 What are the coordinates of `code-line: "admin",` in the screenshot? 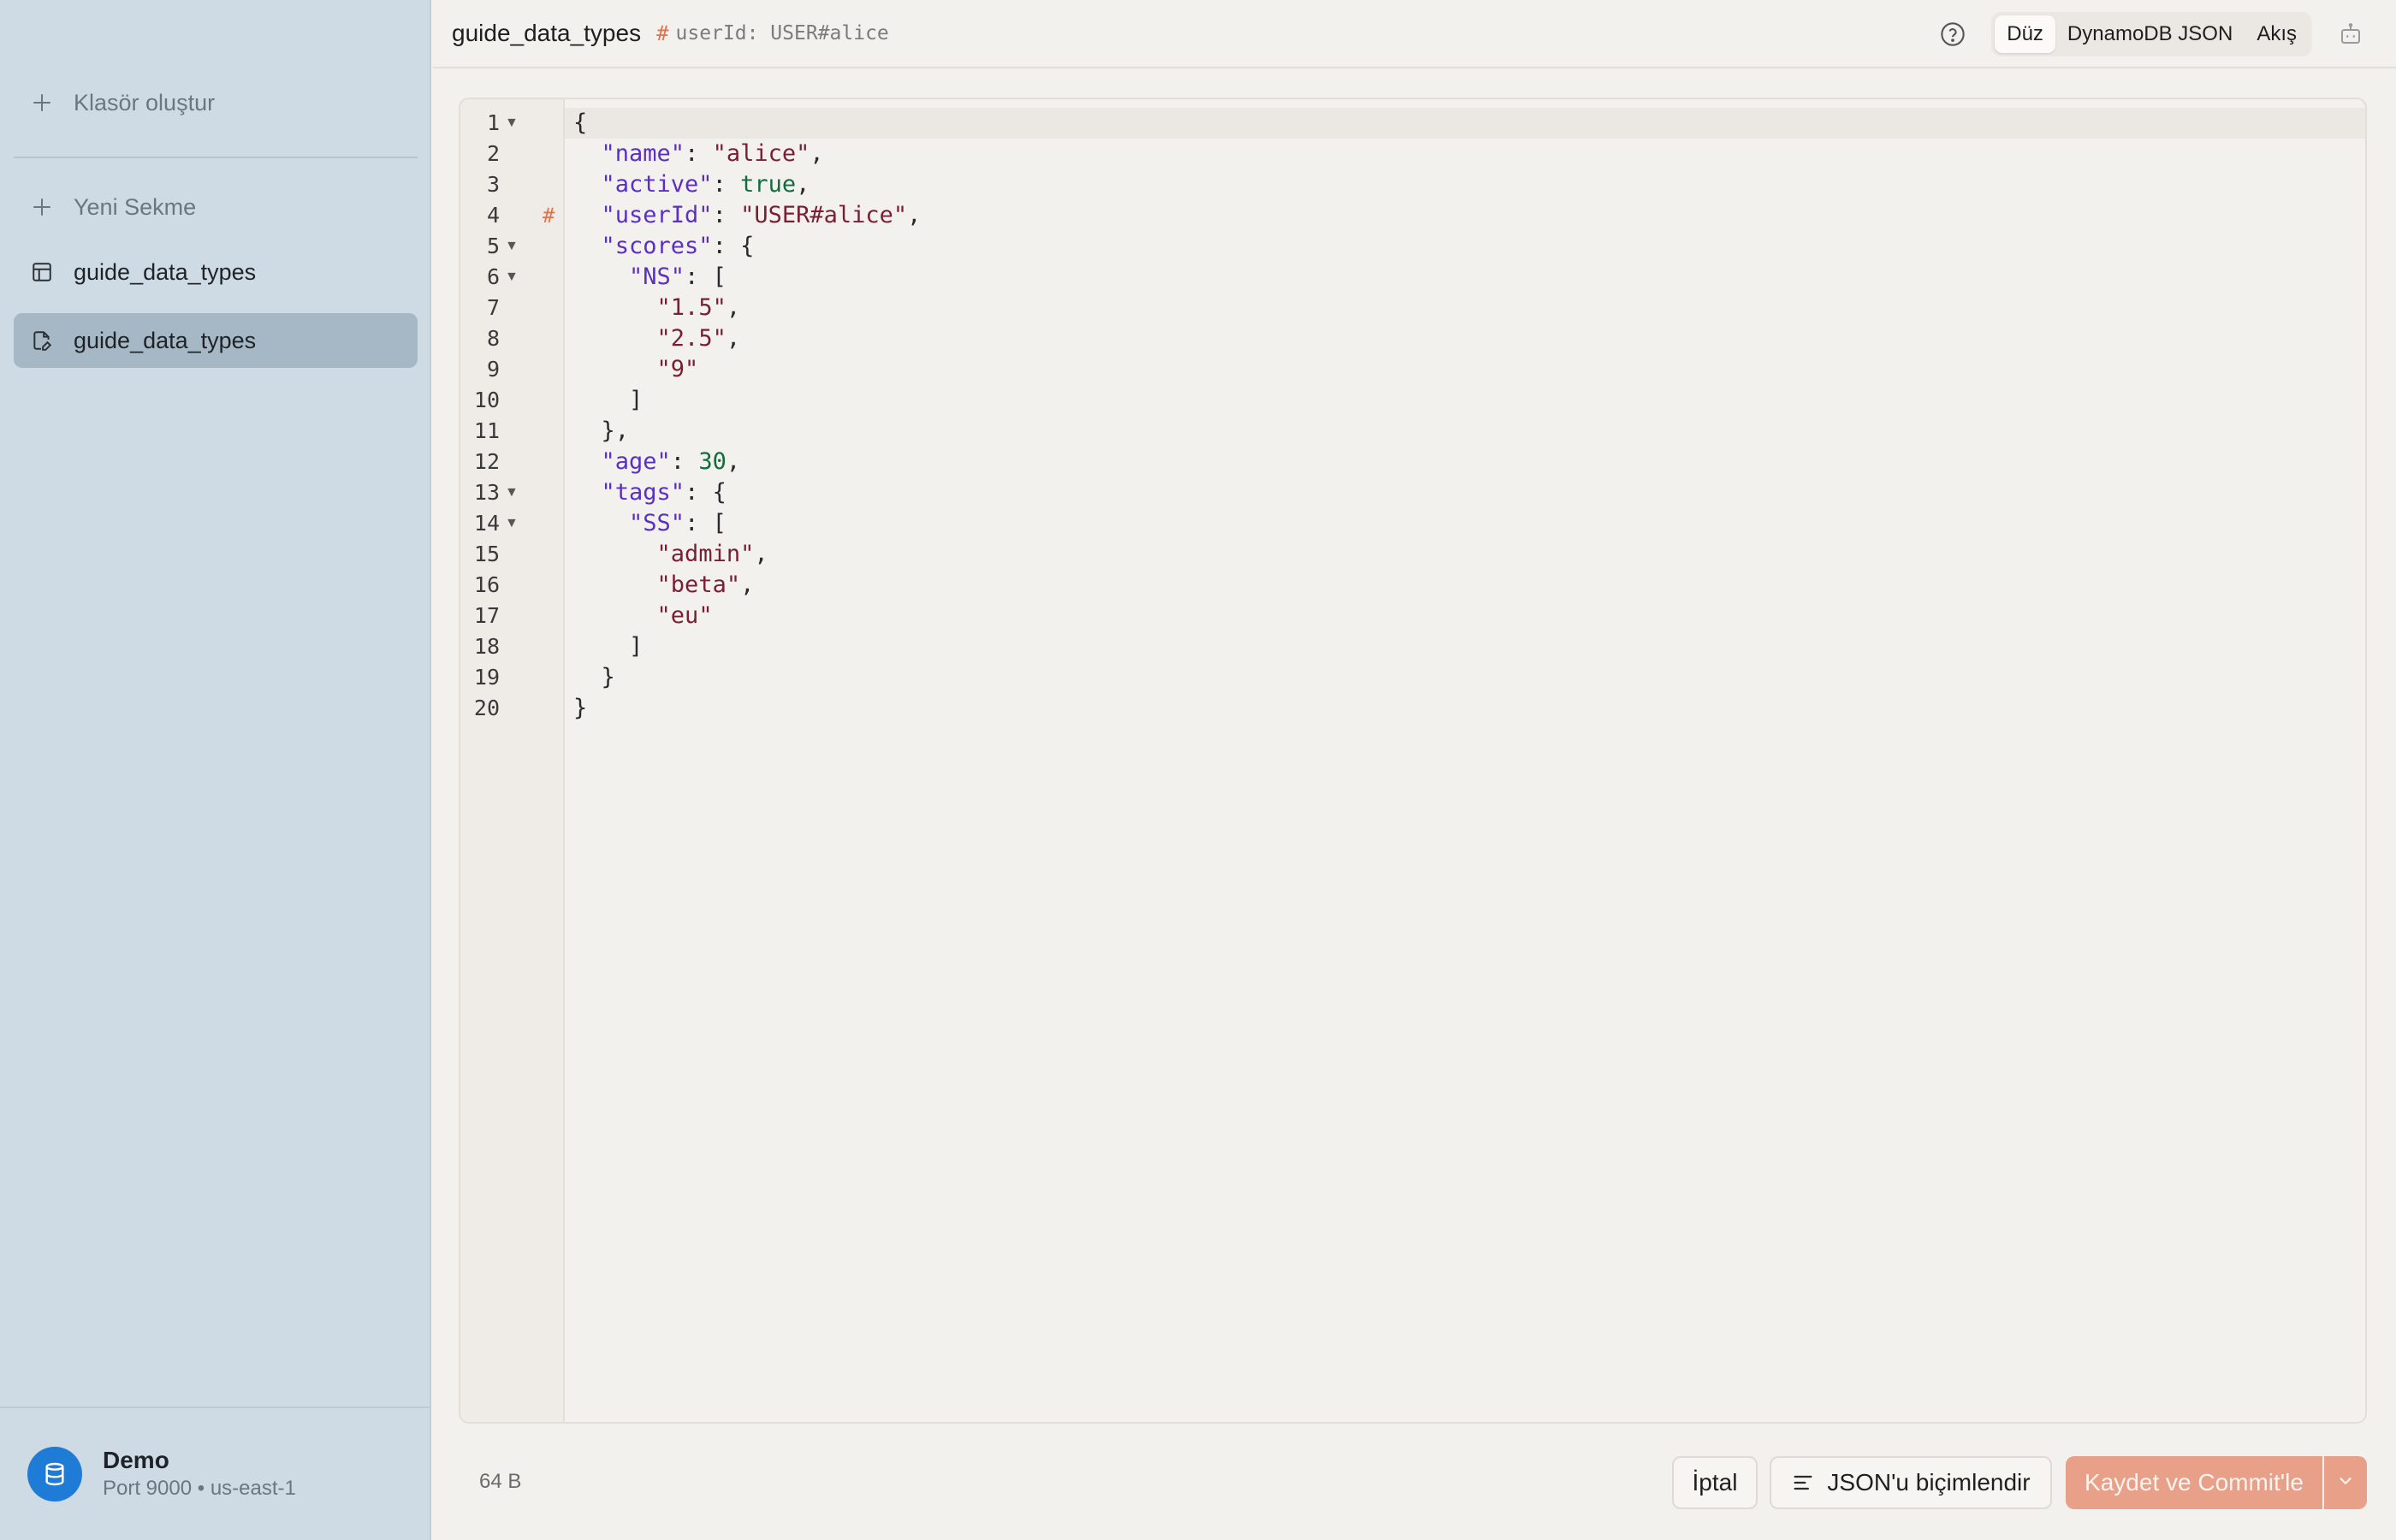 It's located at (712, 554).